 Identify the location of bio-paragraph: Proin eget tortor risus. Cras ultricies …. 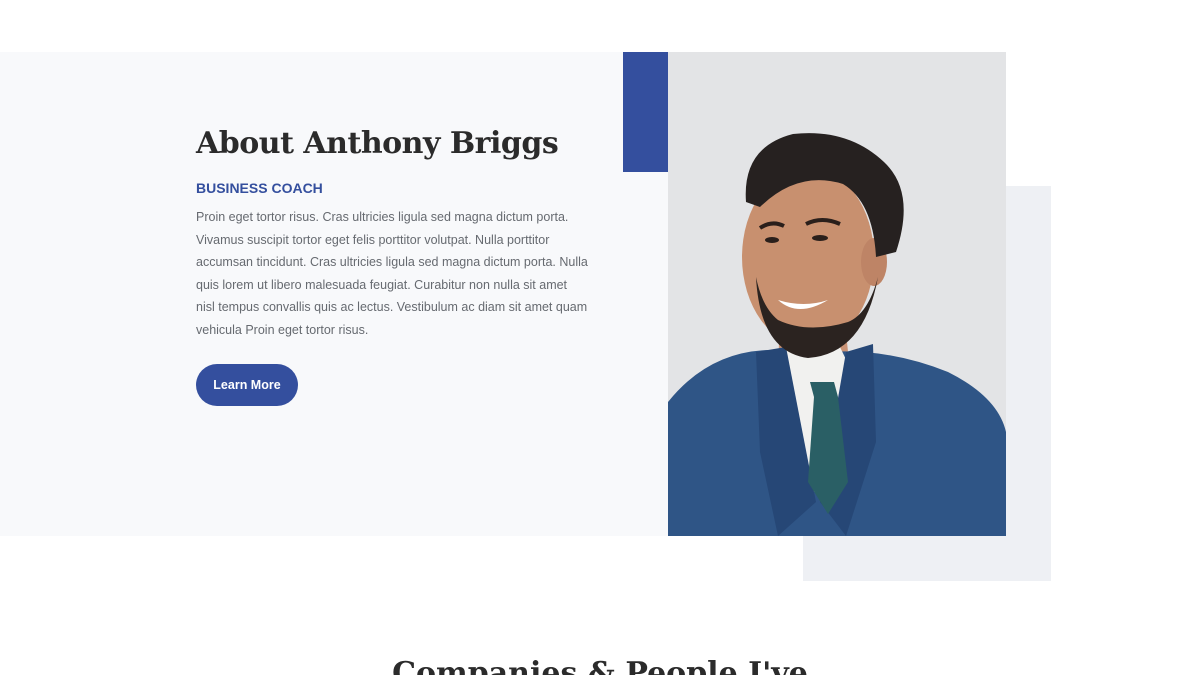
(392, 273).